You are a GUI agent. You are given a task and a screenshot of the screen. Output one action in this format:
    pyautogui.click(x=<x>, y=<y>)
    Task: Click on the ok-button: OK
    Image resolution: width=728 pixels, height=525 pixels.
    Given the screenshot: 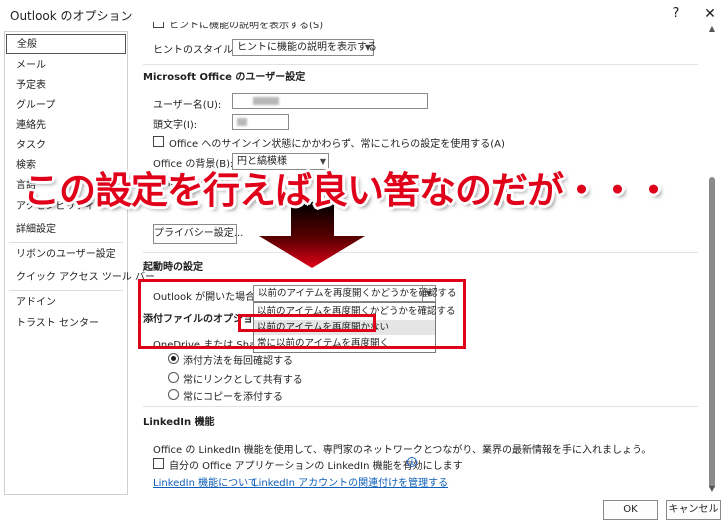 What is the action you would take?
    pyautogui.click(x=630, y=510)
    